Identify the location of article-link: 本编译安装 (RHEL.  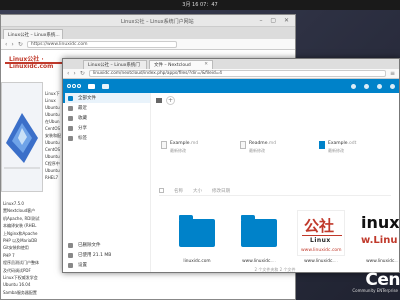
(33, 225).